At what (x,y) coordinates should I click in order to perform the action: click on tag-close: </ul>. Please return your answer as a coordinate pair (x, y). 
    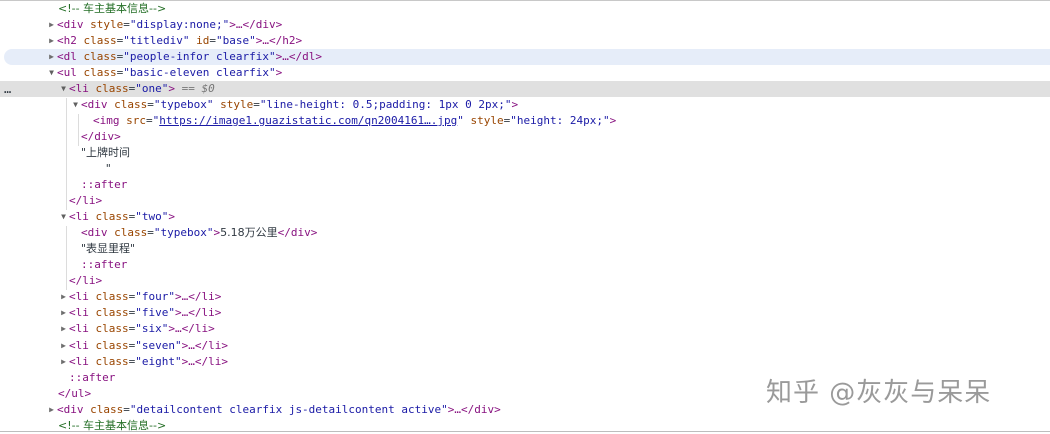
    Looking at the image, I should click on (75, 393).